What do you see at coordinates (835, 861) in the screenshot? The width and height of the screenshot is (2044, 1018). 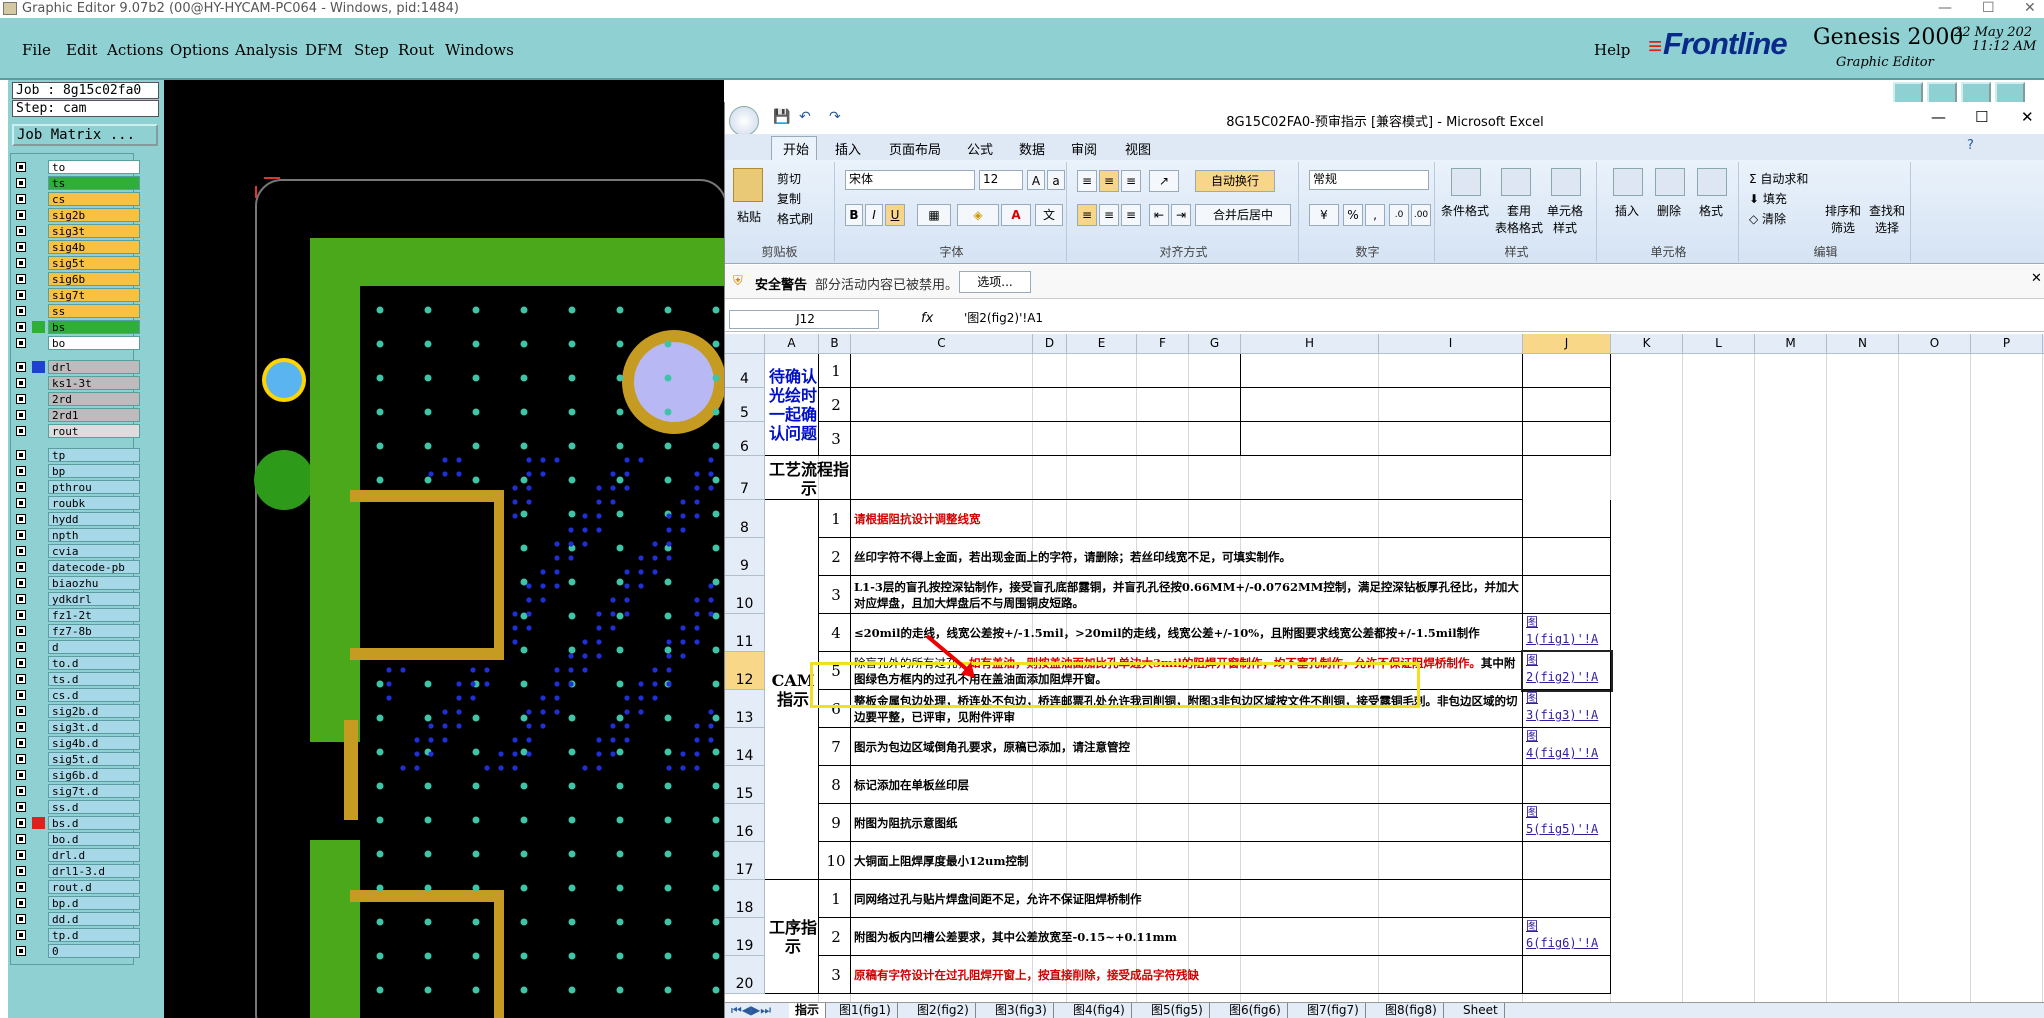 I see `item-number: 10` at bounding box center [835, 861].